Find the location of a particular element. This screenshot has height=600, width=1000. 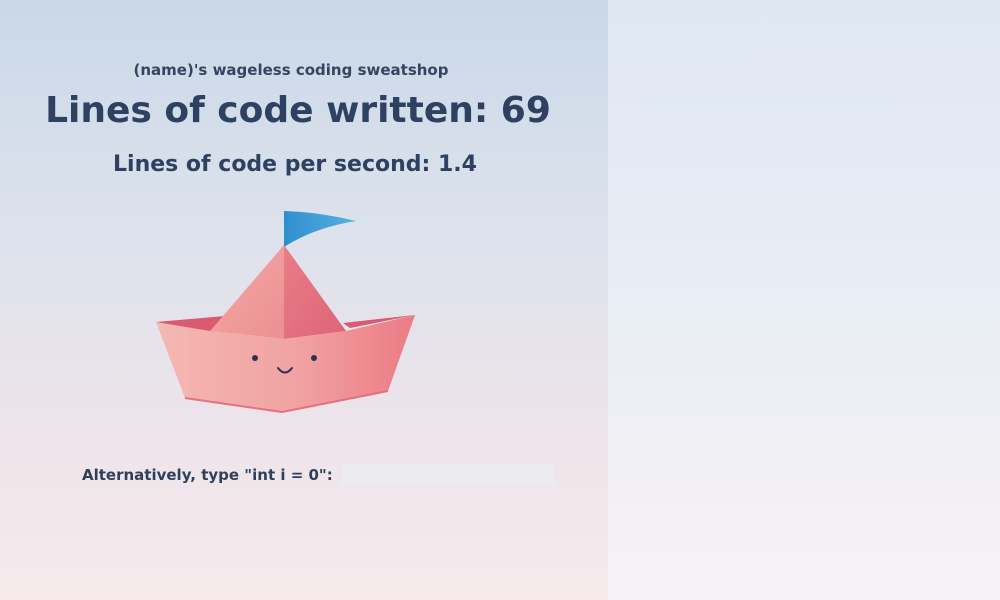

boat-left-eye is located at coordinates (255, 358).